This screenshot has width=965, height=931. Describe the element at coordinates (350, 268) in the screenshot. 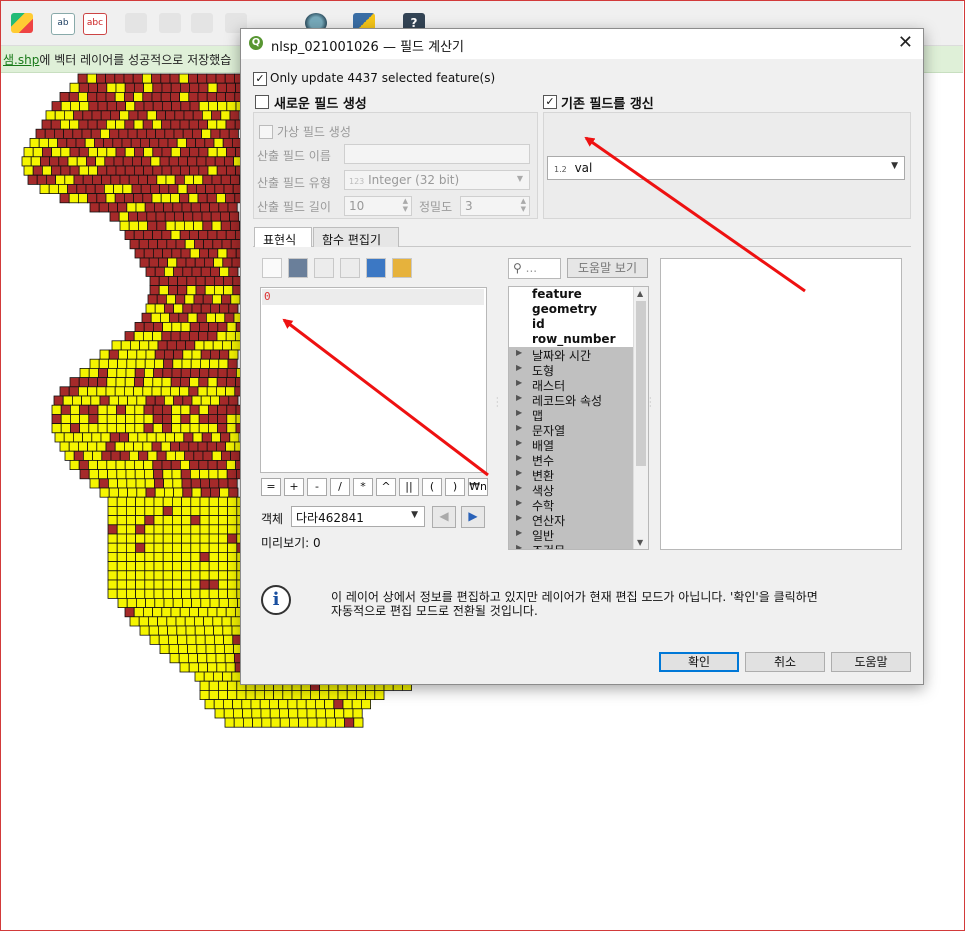

I see `delete-icon` at that location.